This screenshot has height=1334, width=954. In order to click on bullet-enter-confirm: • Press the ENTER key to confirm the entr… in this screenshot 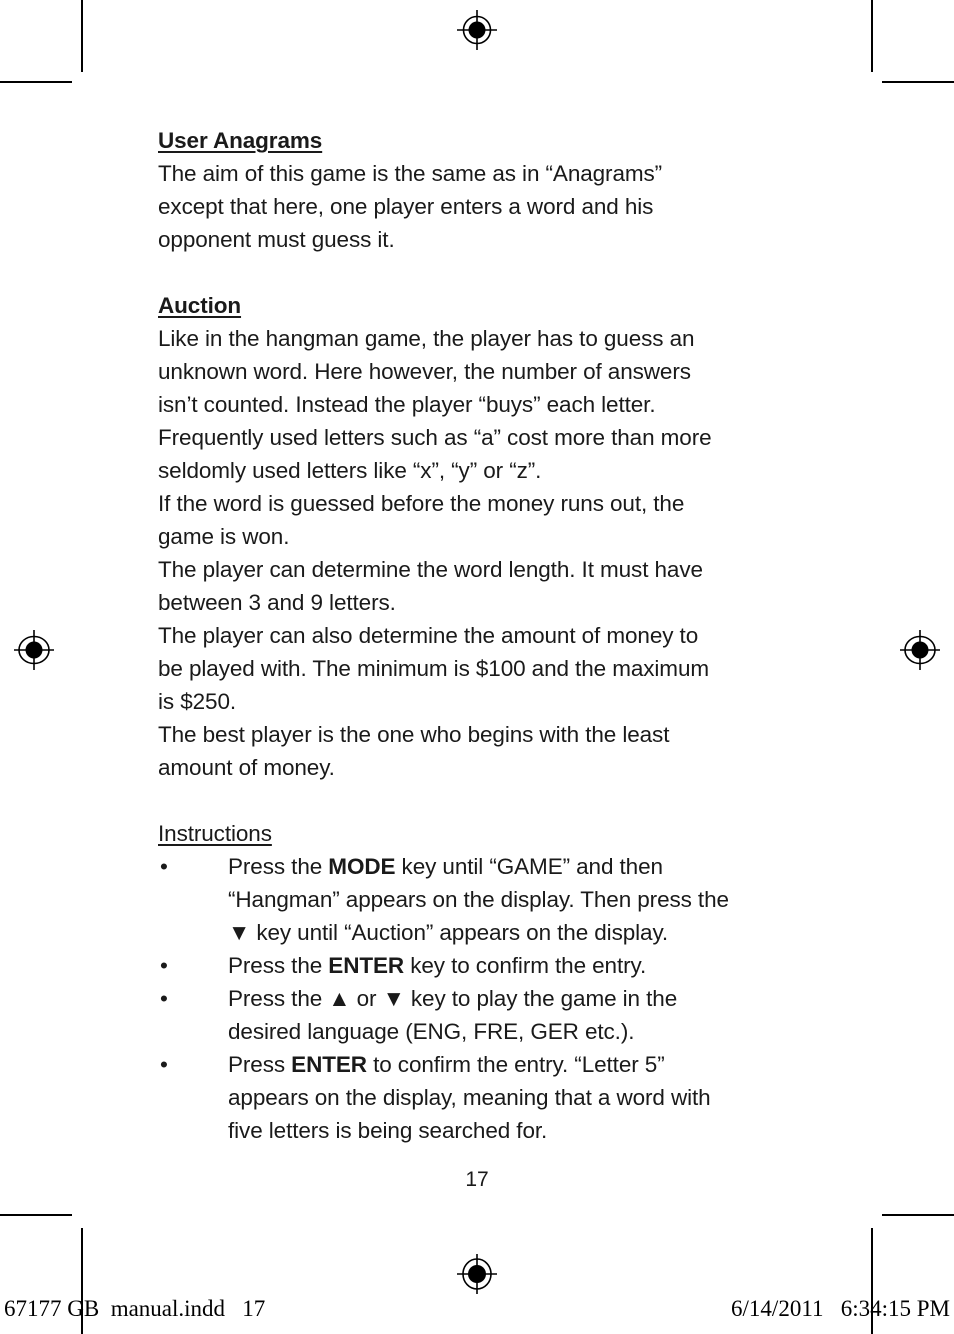, I will do `click(481, 965)`.